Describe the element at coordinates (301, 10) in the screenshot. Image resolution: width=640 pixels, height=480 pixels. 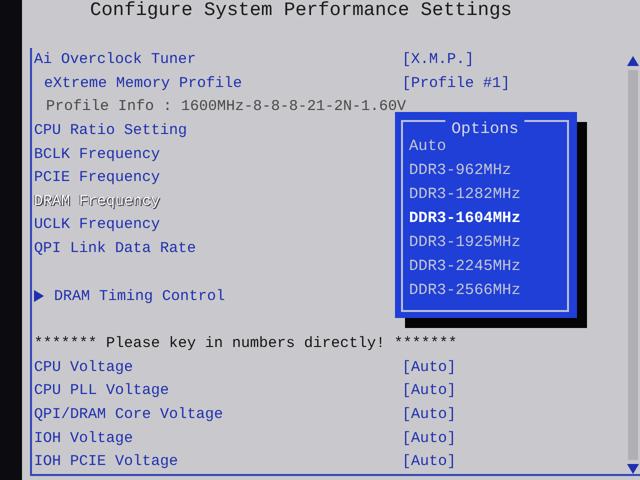
I see `screen-title: Configure System Performance Settings` at that location.